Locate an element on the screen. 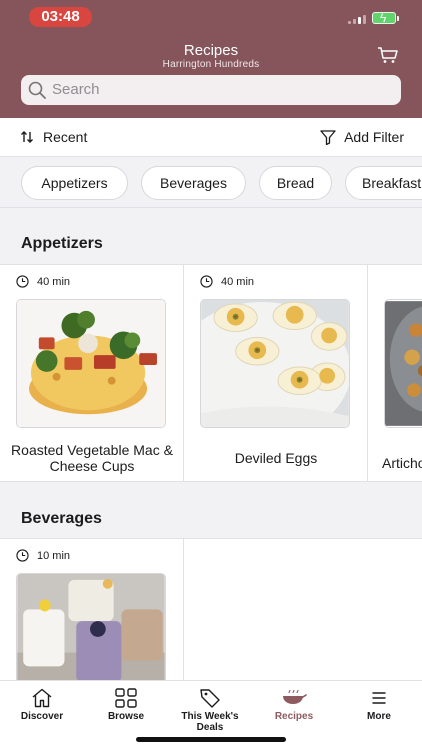  page-title: Recipes is located at coordinates (211, 50).